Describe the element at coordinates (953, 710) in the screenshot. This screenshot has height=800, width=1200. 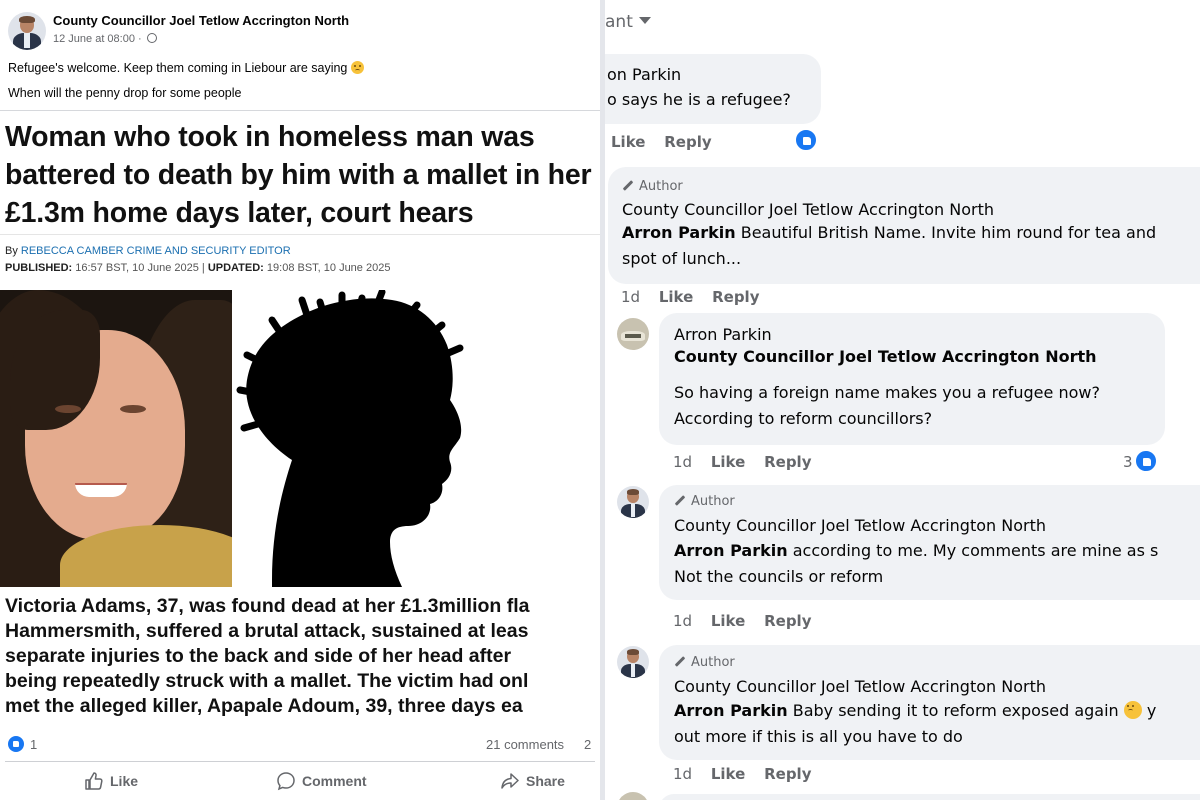
I see `comment-text-content: Baby sending it to reform exposed again` at that location.